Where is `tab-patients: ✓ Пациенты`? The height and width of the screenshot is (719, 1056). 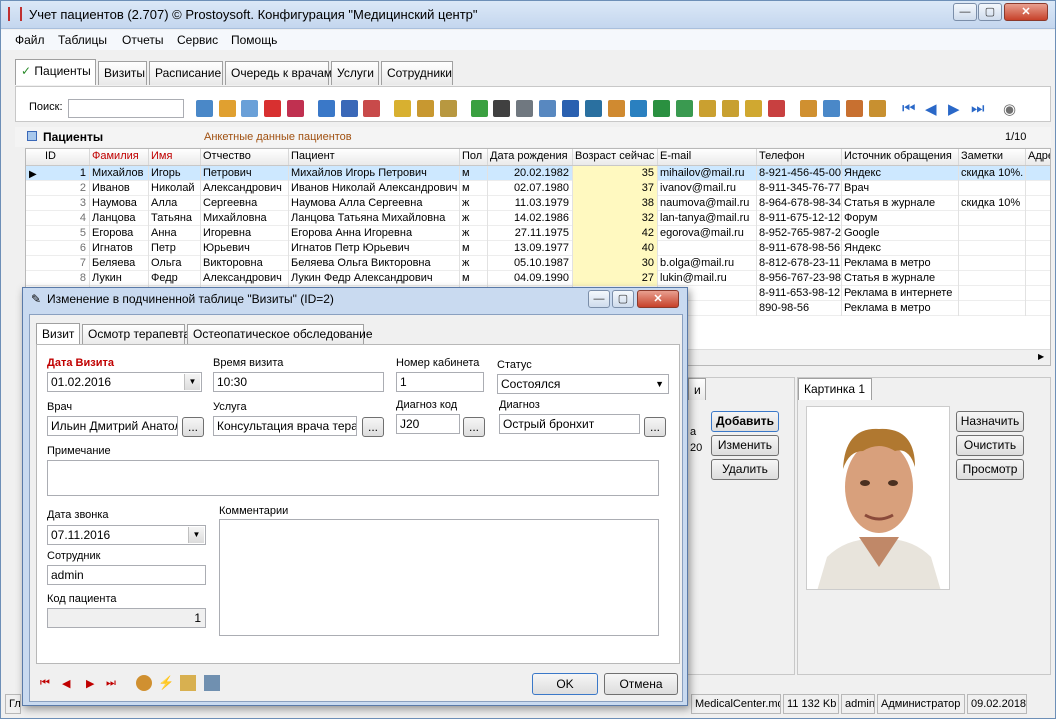 tab-patients: ✓ Пациенты is located at coordinates (55, 72).